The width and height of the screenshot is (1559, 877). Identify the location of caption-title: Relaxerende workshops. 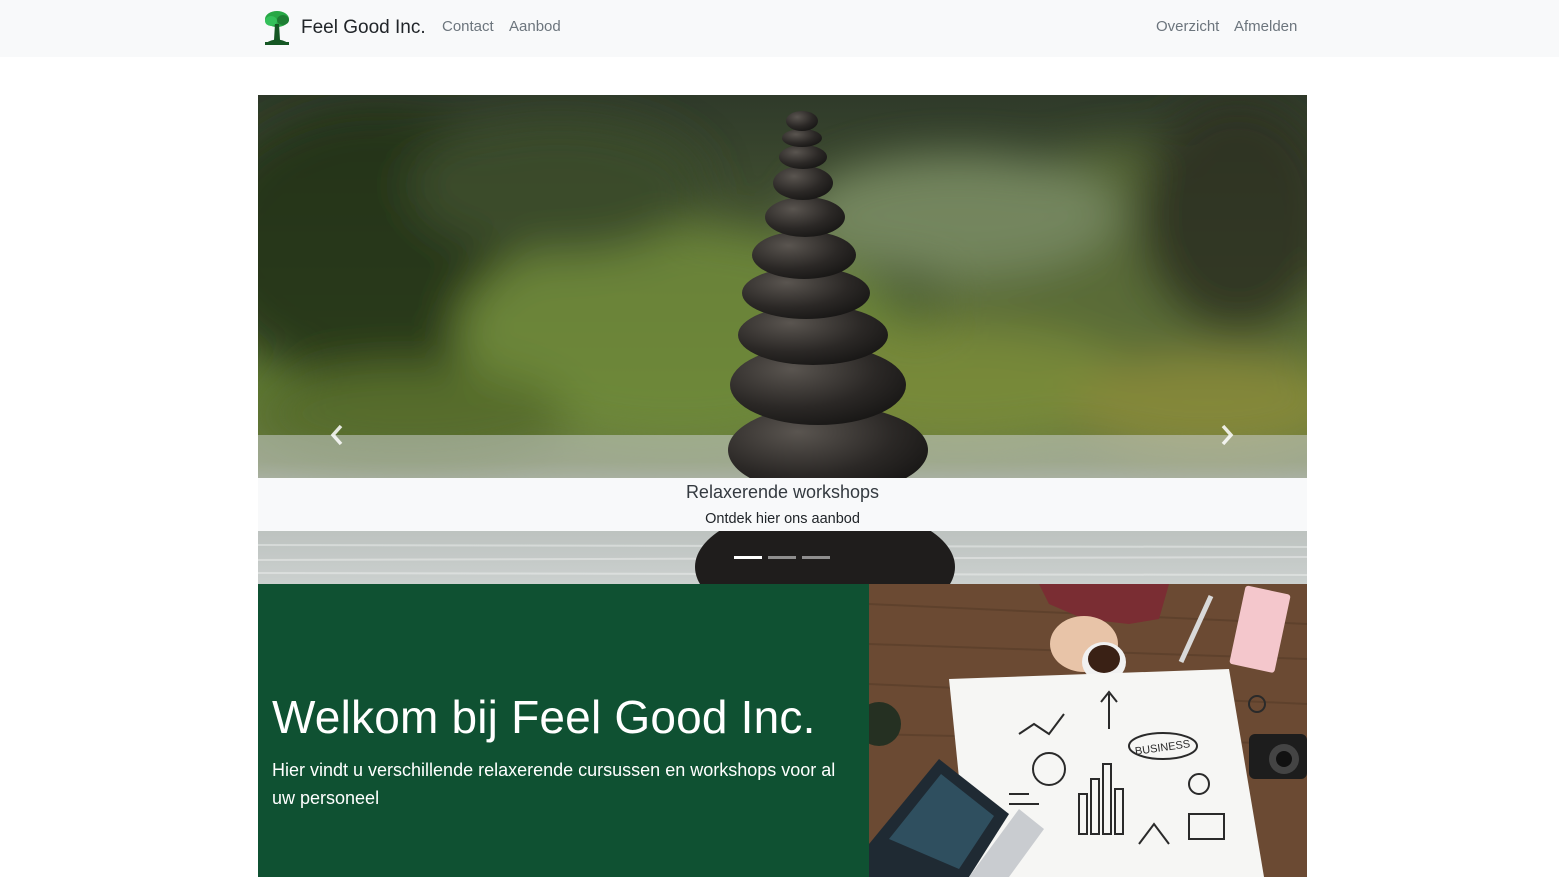
(782, 492).